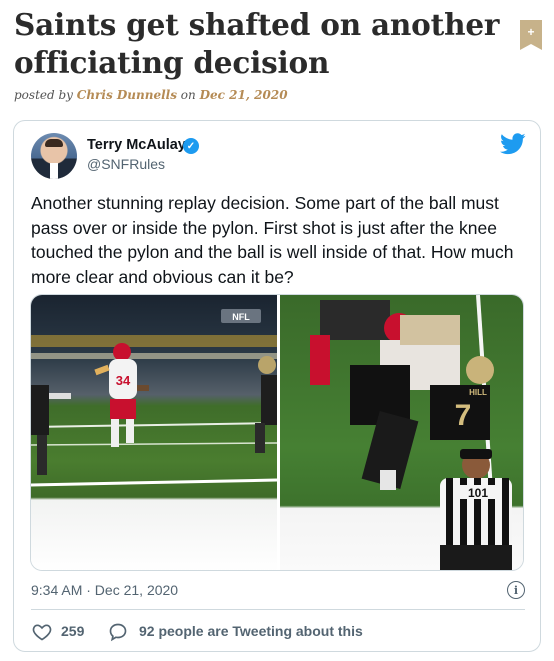 This screenshot has height=661, width=554. Describe the element at coordinates (104, 590) in the screenshot. I see `tweet-timestamp: 9:34 AM · Dec 21, 2020` at that location.